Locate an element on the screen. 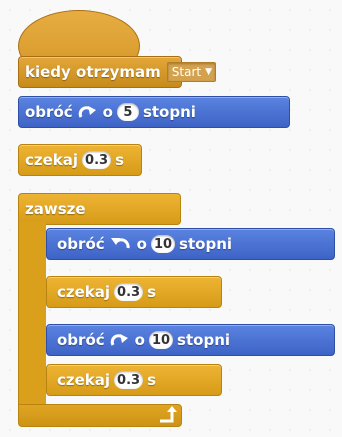 The image size is (342, 437). when-i-receive-block: kiedy otrzymam Start ▼ is located at coordinates (117, 72).